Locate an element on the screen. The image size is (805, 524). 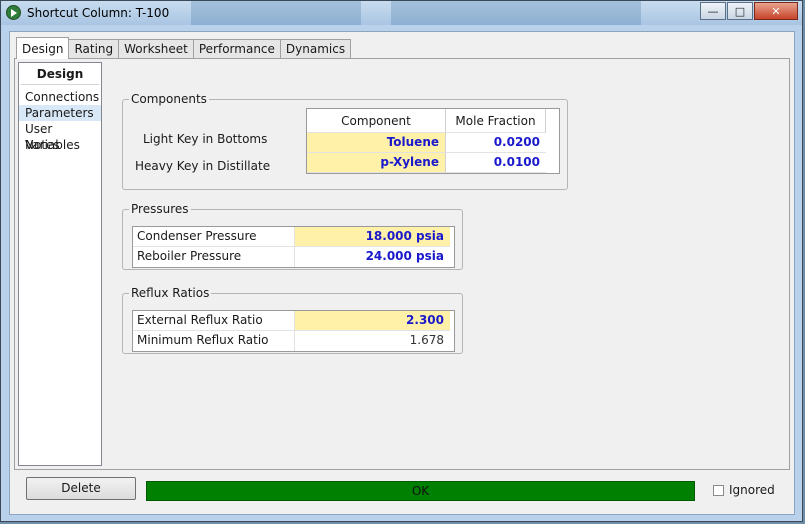
ignored-checkbox-group: Ignored is located at coordinates (744, 490).